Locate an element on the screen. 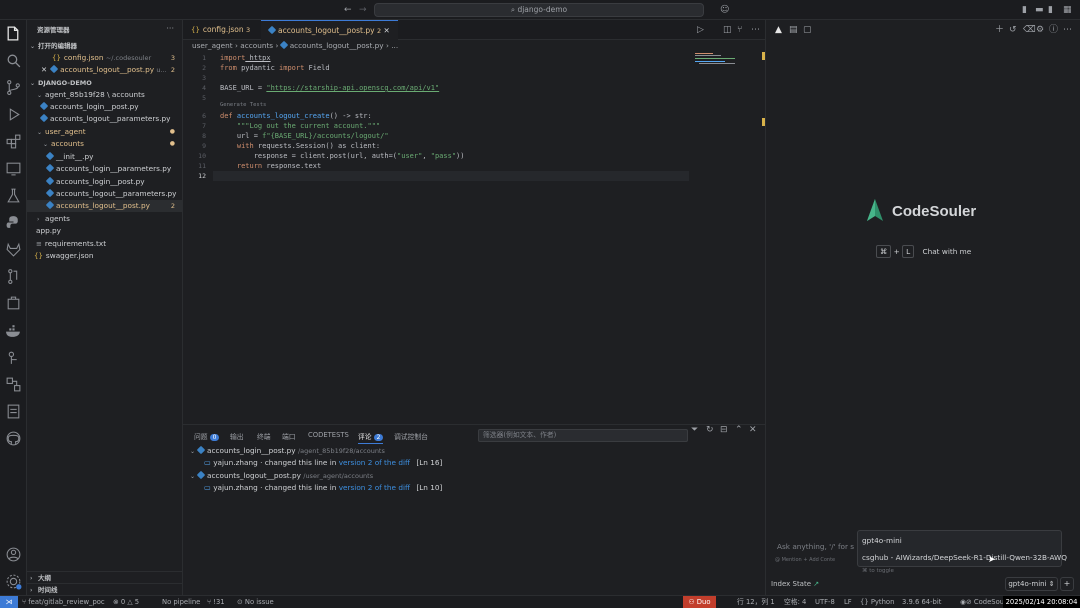  end-of-line: LF is located at coordinates (848, 602).